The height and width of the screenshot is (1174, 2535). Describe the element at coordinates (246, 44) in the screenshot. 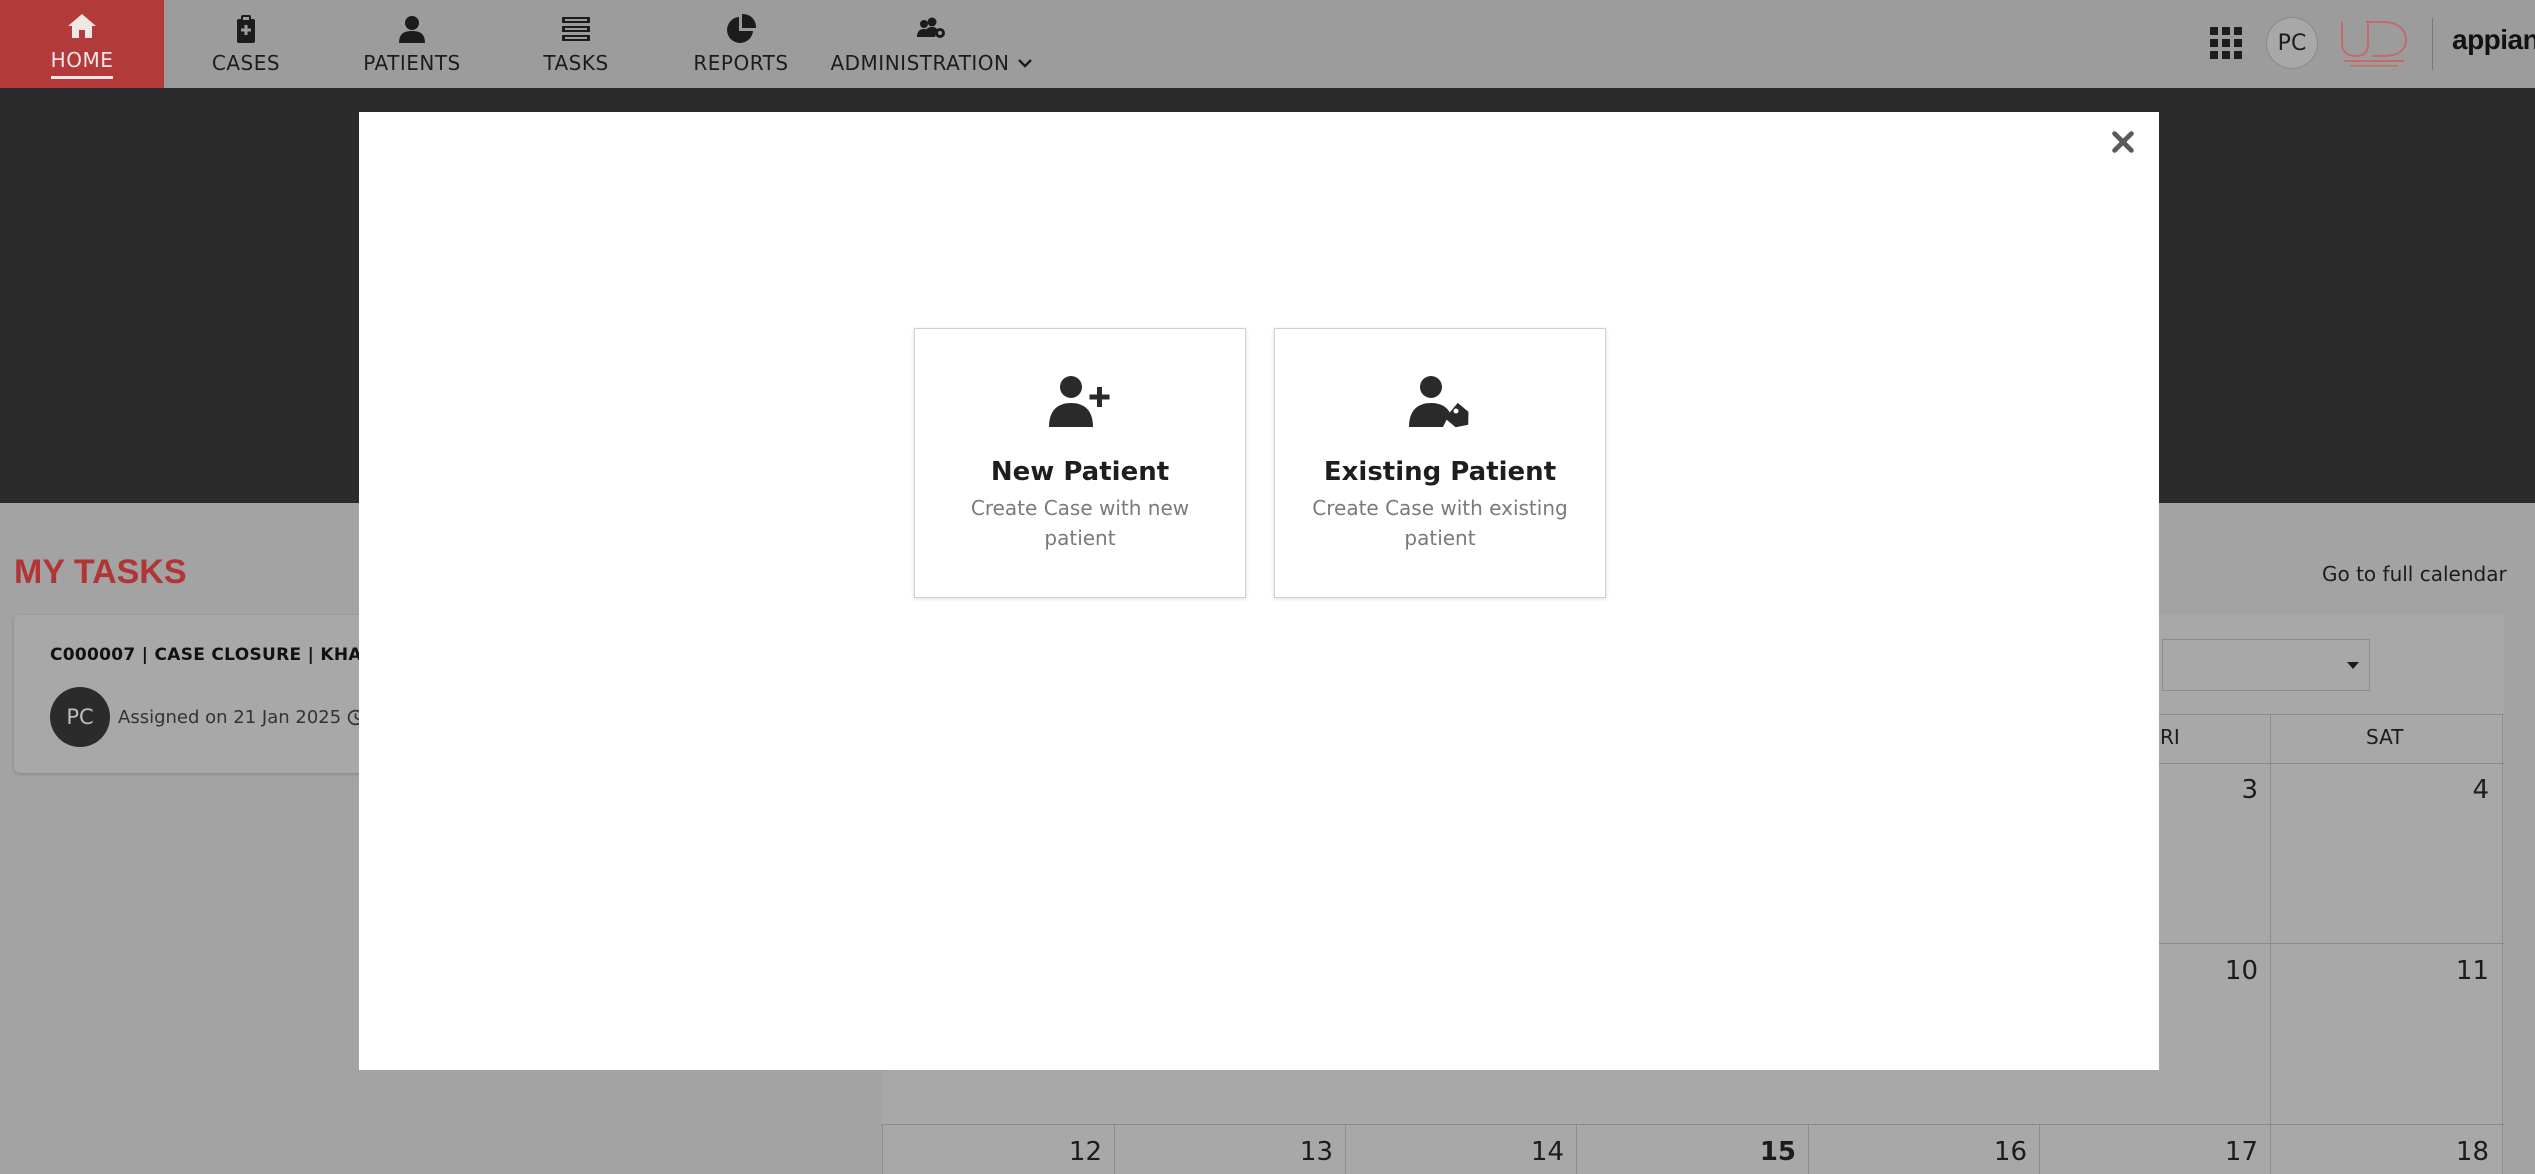

I see `nav-cases: CASES` at that location.